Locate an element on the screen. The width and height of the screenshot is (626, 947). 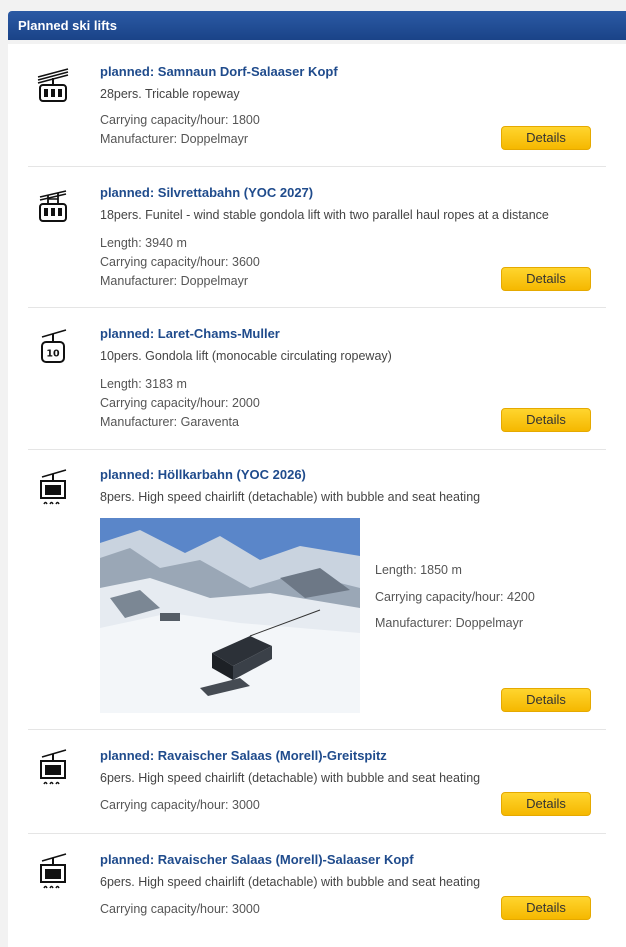
lift-capacity: Carrying capacity/hour: 4200 is located at coordinates (455, 596).